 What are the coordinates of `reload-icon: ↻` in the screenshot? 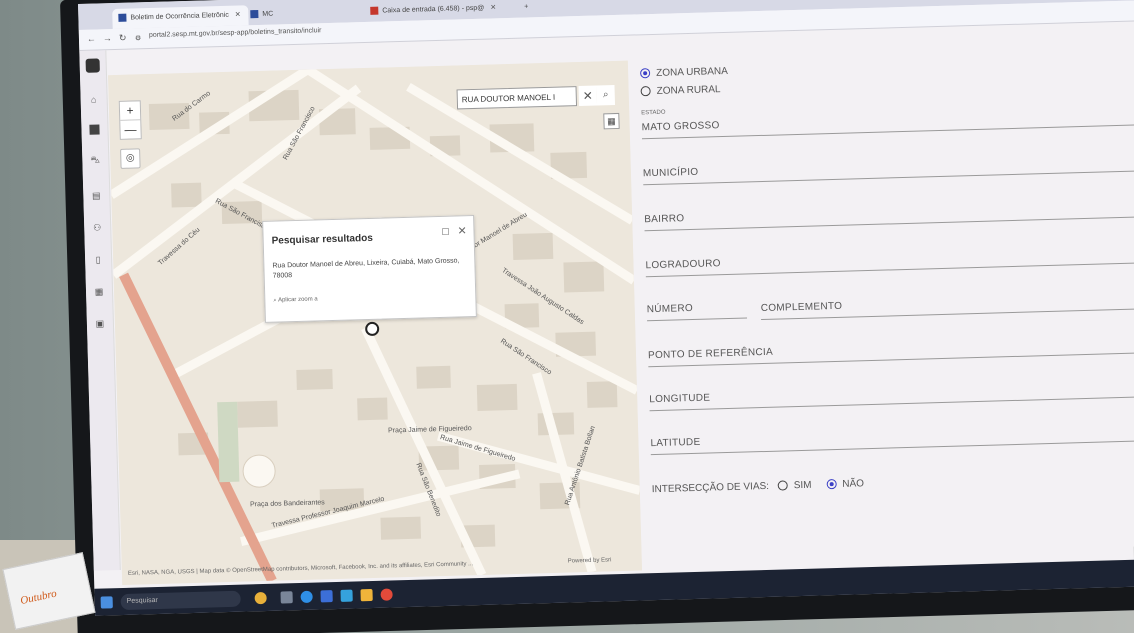 It's located at (123, 38).